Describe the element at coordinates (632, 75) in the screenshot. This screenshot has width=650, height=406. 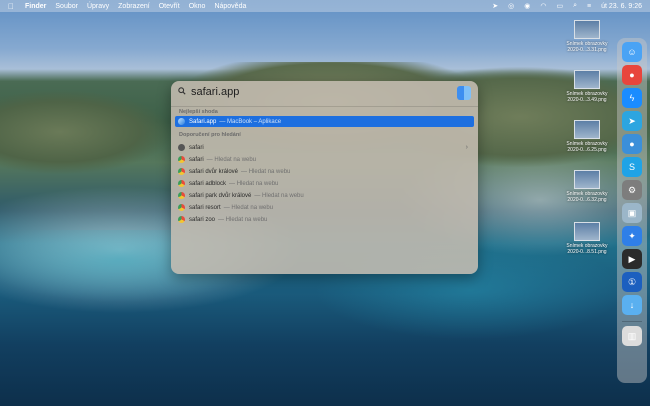
I see `chrome-icon: ●` at that location.